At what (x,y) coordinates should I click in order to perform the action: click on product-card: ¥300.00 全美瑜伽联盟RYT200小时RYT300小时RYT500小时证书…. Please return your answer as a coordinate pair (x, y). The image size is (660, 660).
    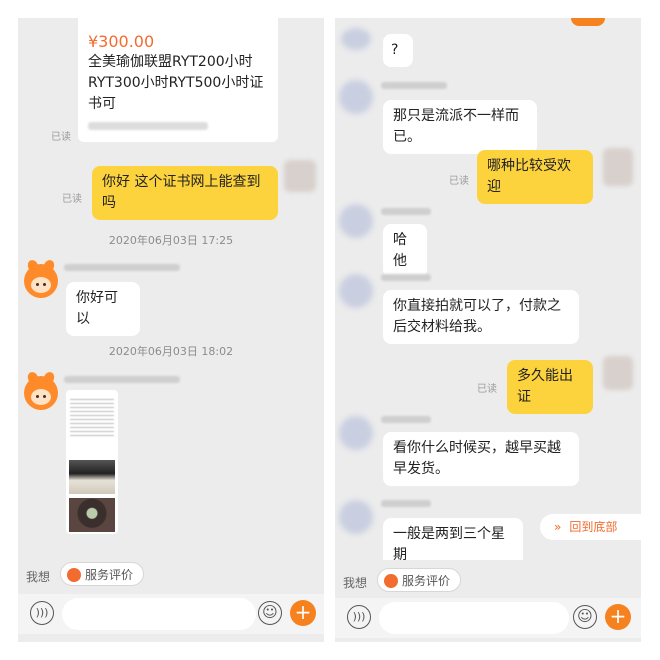
    Looking at the image, I should click on (178, 80).